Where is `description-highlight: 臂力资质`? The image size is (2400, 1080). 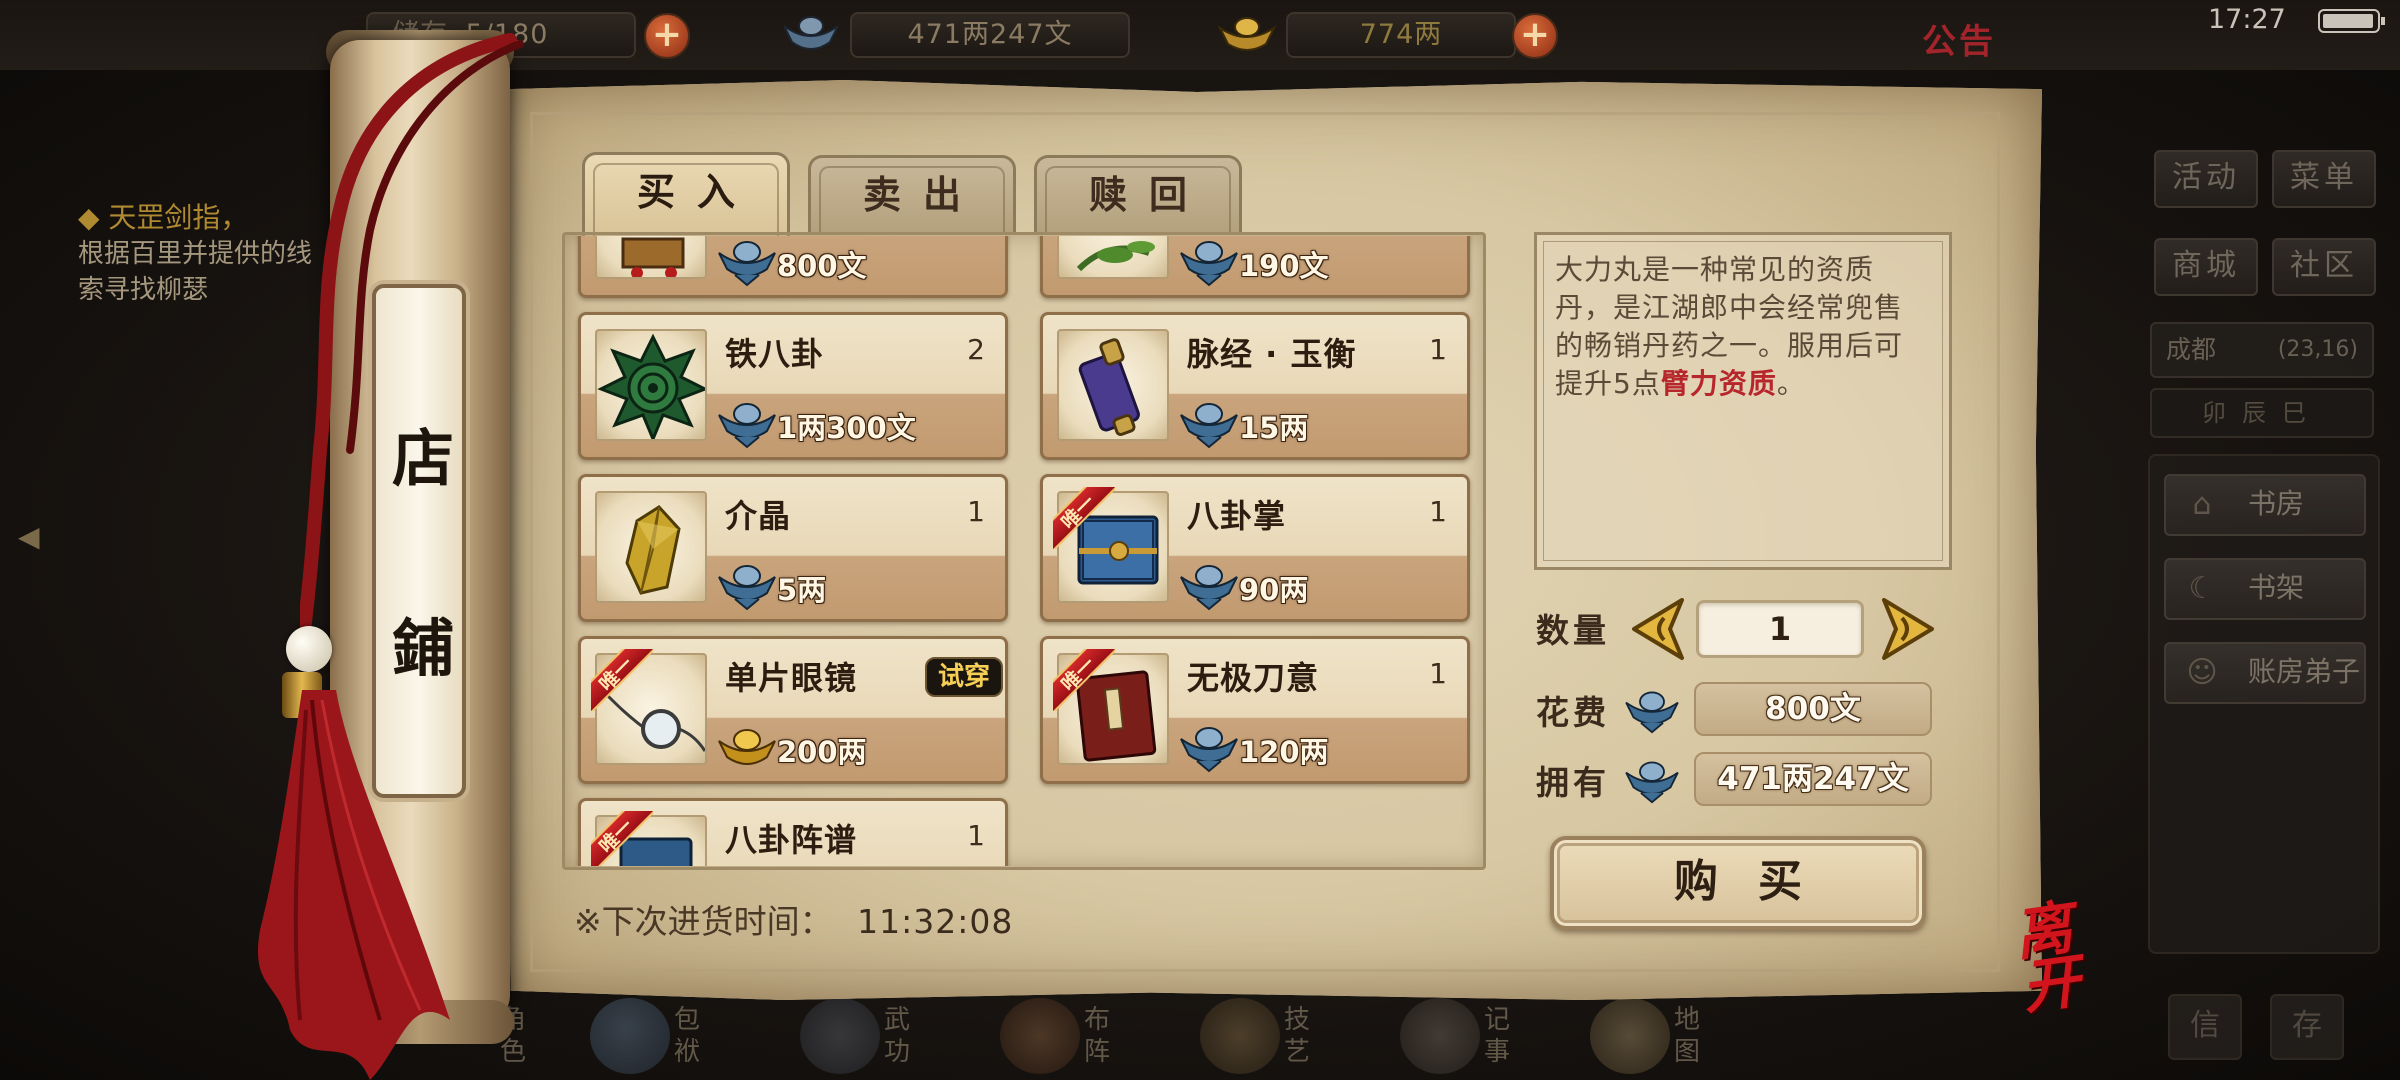
description-highlight: 臂力资质 is located at coordinates (1718, 383).